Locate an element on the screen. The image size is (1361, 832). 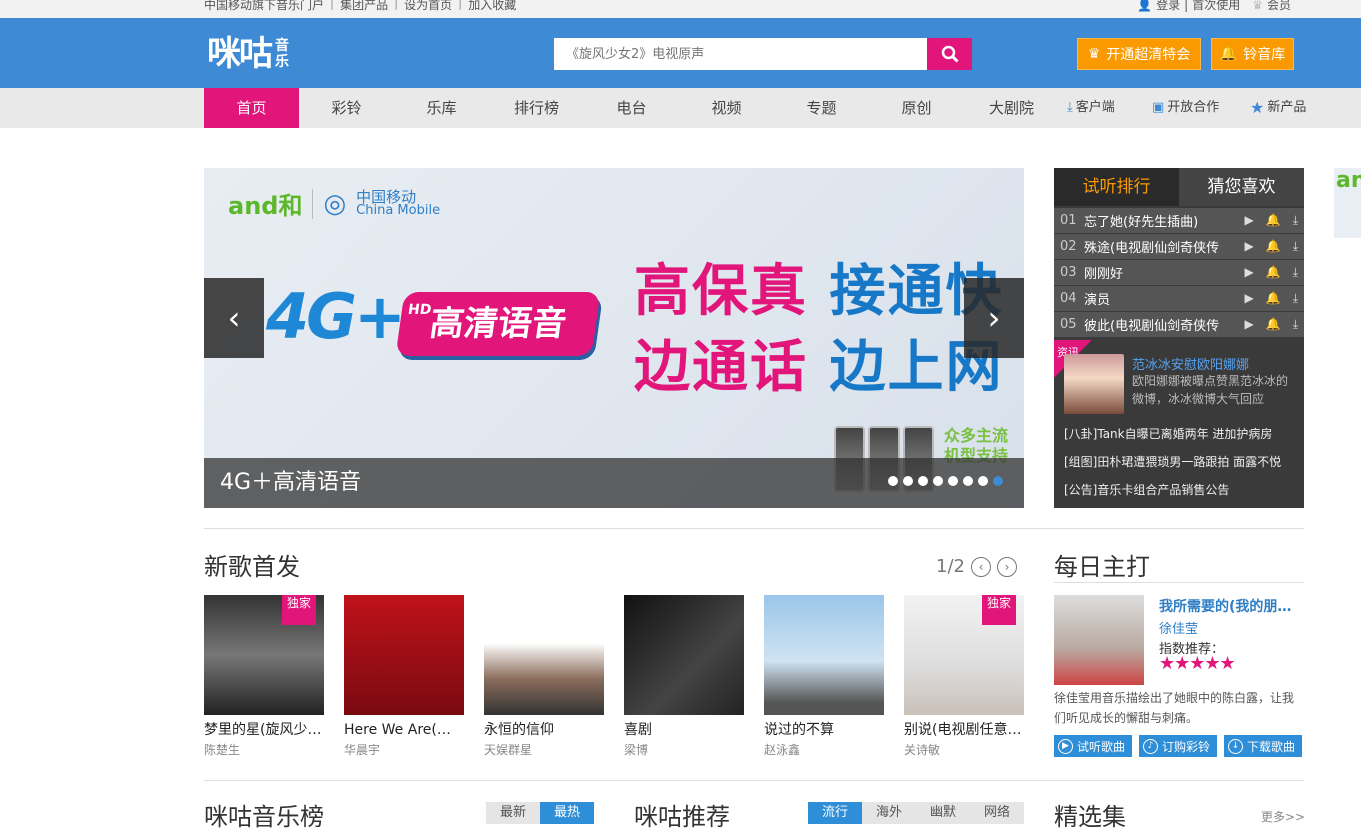
song-artist: 关诗敏 is located at coordinates (964, 749).